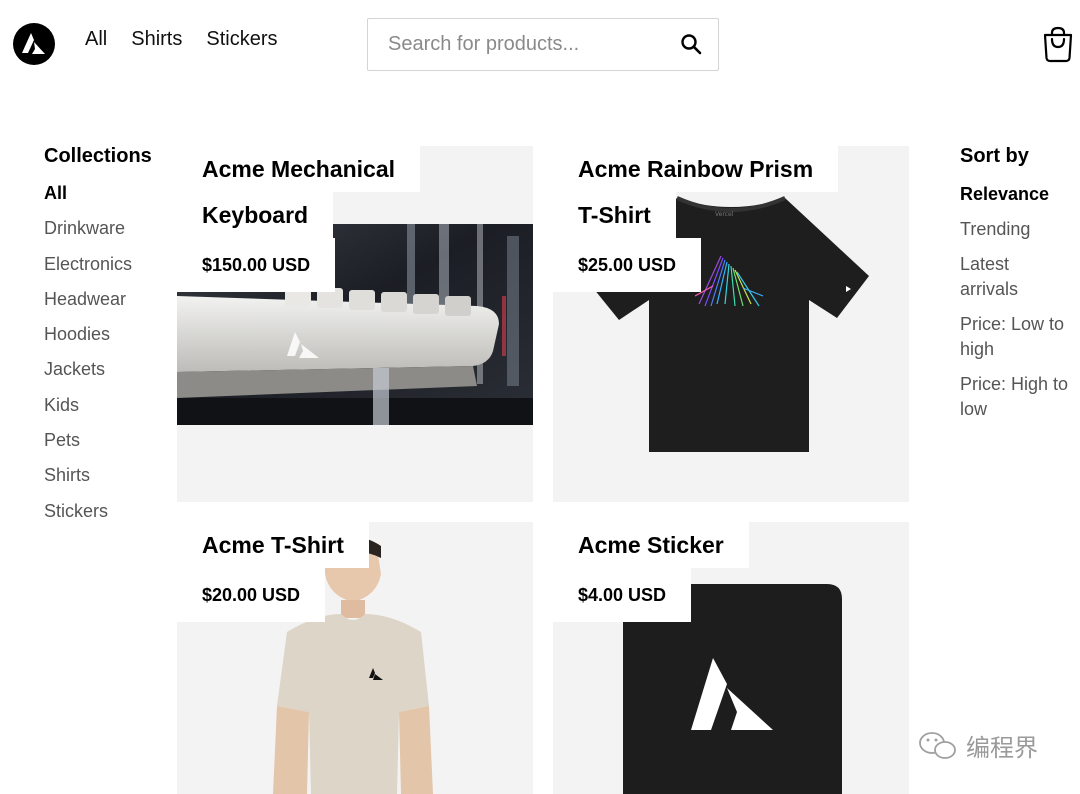  I want to click on acme-logo-icon, so click(33, 43).